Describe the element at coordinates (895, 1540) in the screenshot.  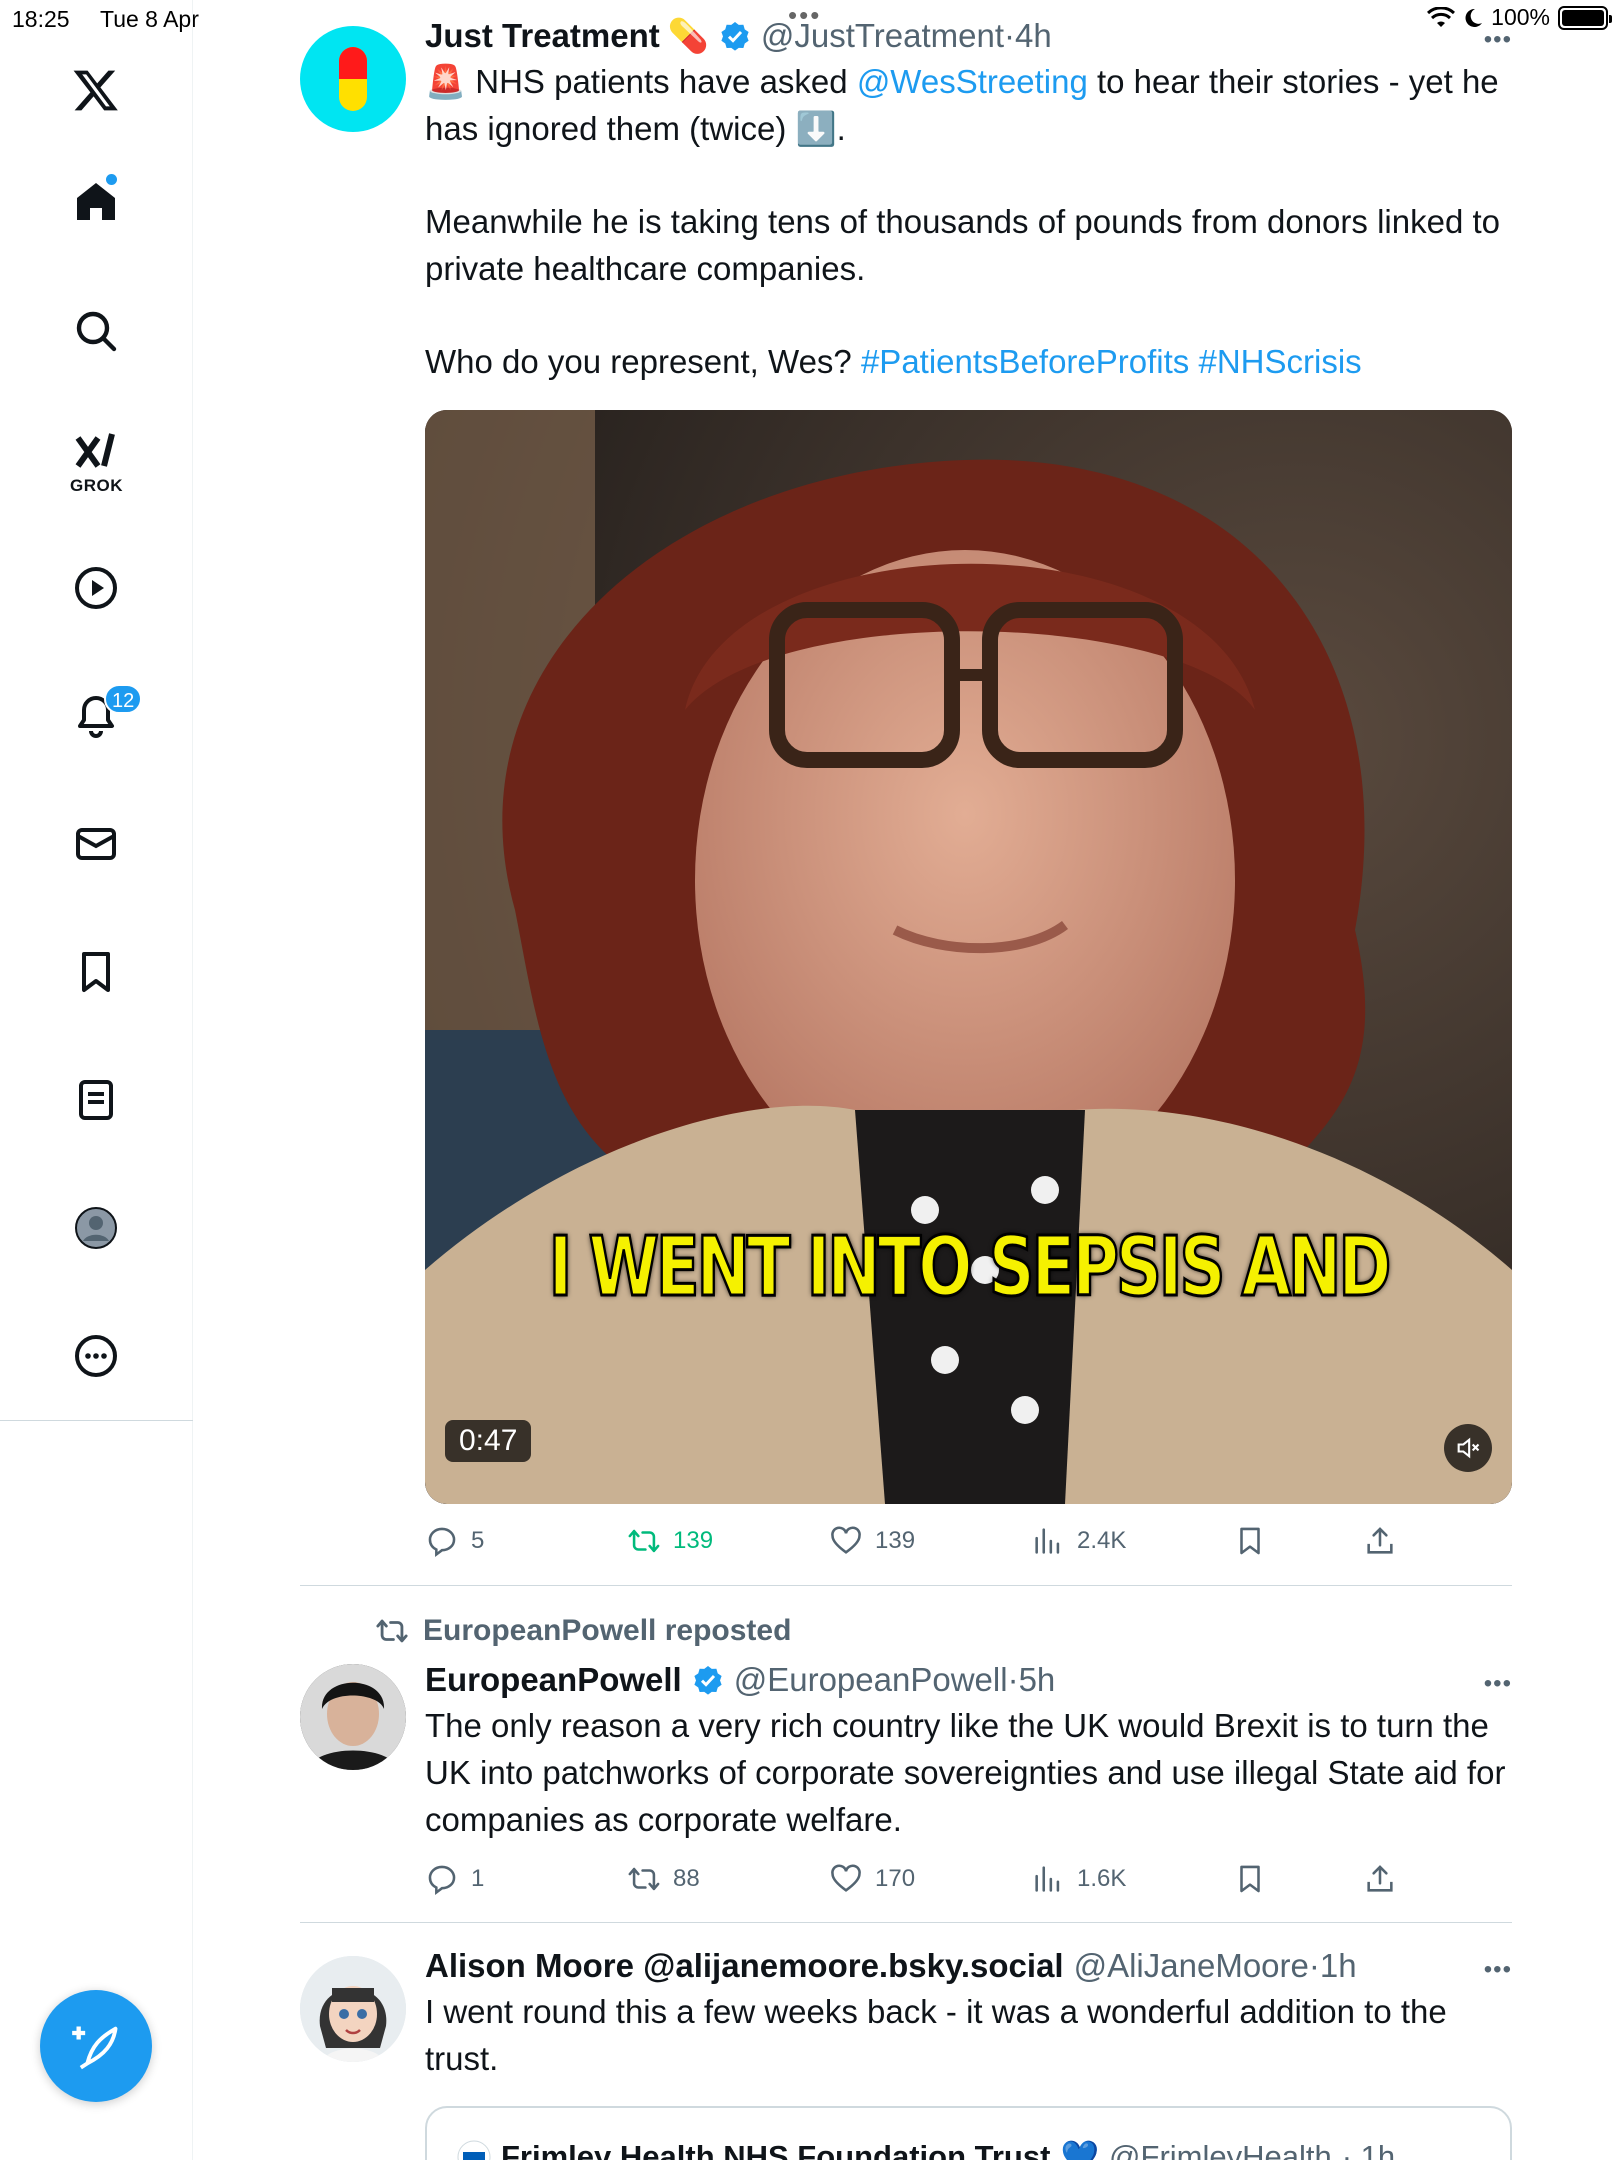
I see `like-count: 139` at that location.